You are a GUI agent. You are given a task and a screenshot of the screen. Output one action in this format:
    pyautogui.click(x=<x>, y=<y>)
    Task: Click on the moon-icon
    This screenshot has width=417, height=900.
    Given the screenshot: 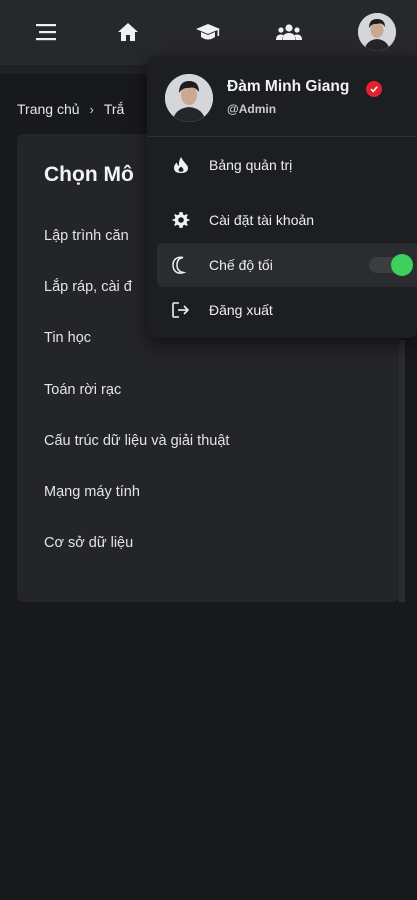 What is the action you would take?
    pyautogui.click(x=181, y=265)
    